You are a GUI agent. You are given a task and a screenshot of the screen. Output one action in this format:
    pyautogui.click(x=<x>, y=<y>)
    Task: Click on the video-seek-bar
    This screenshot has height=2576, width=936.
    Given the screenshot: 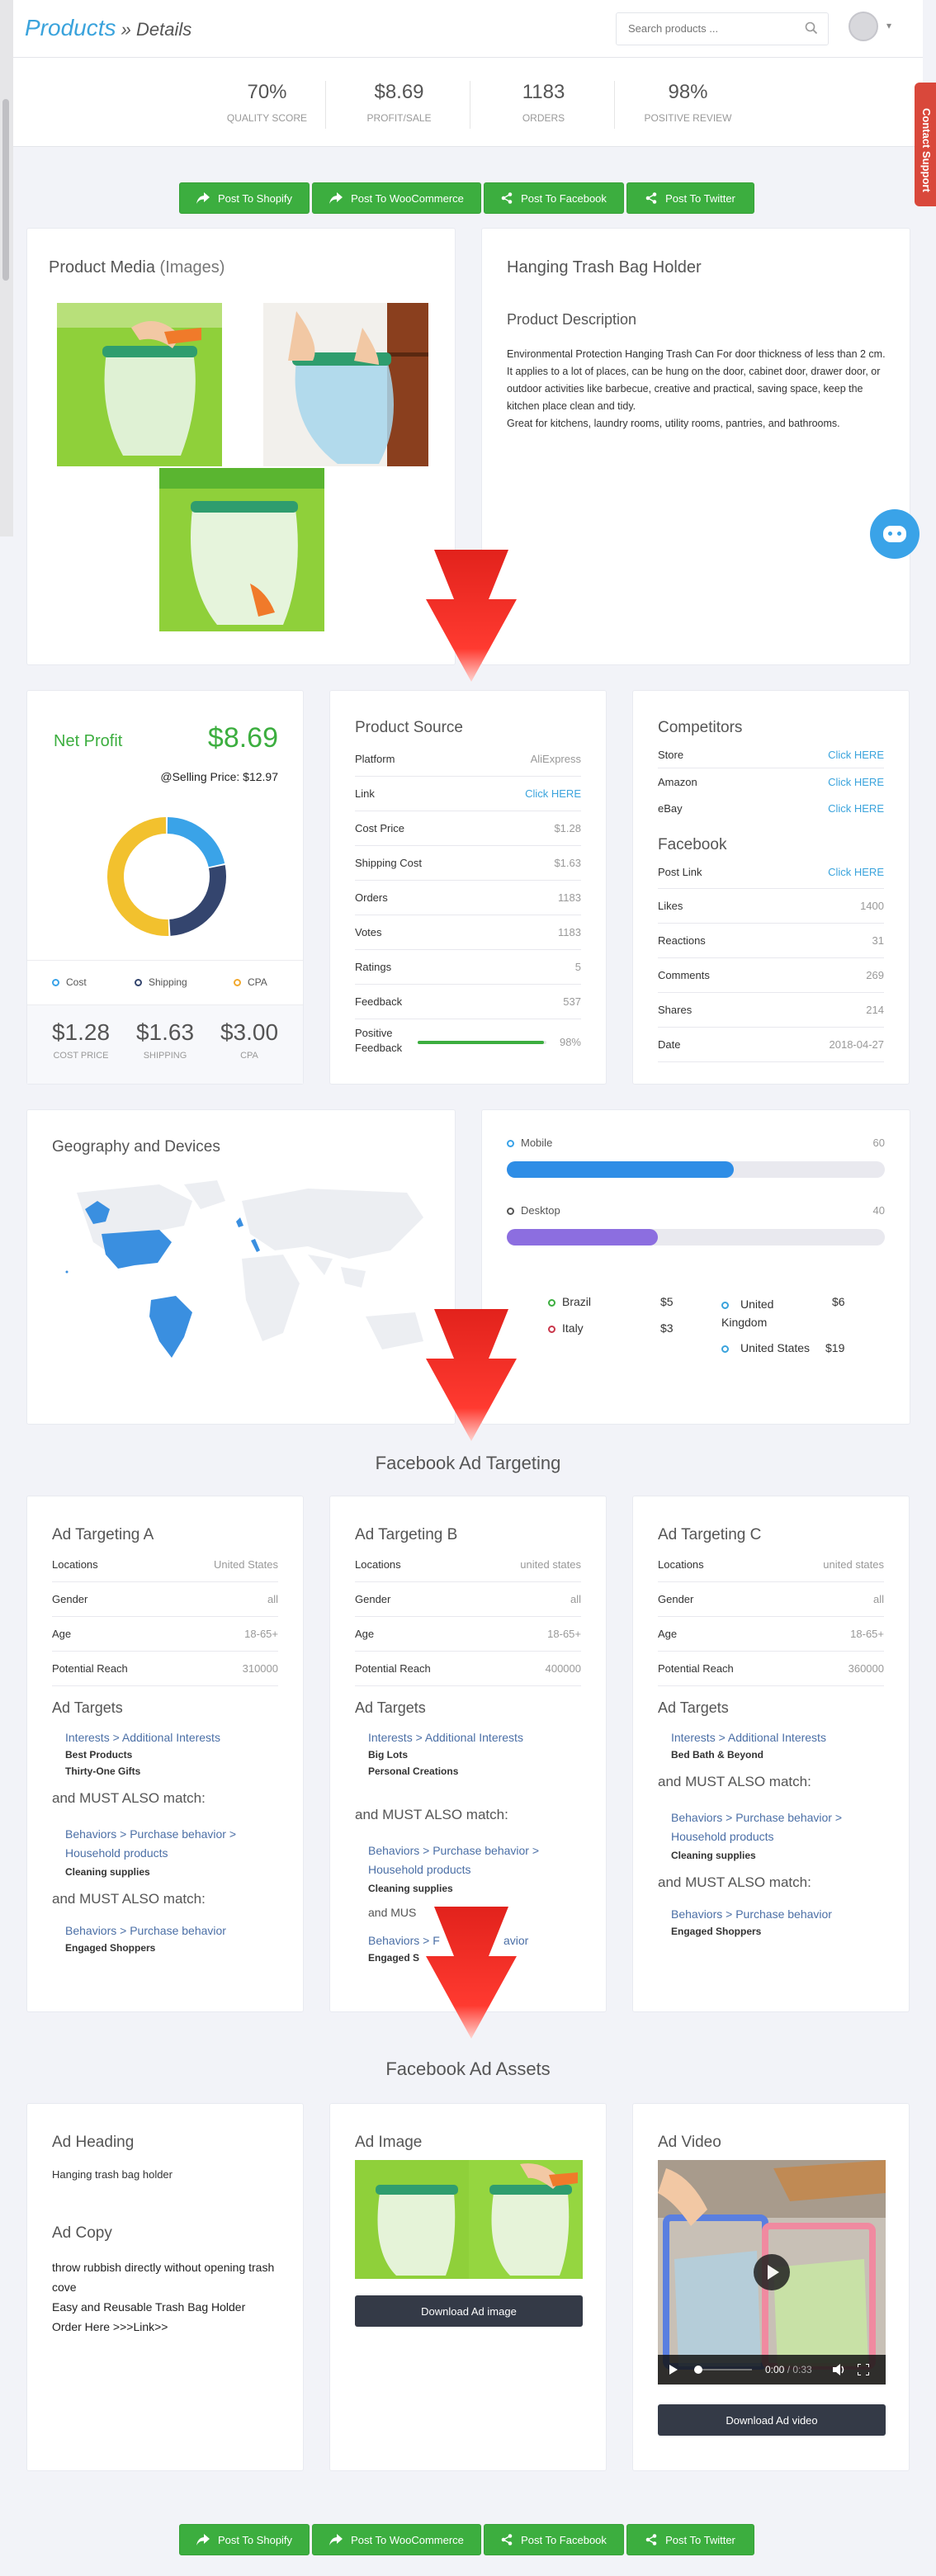 What is the action you would take?
    pyautogui.click(x=723, y=2370)
    